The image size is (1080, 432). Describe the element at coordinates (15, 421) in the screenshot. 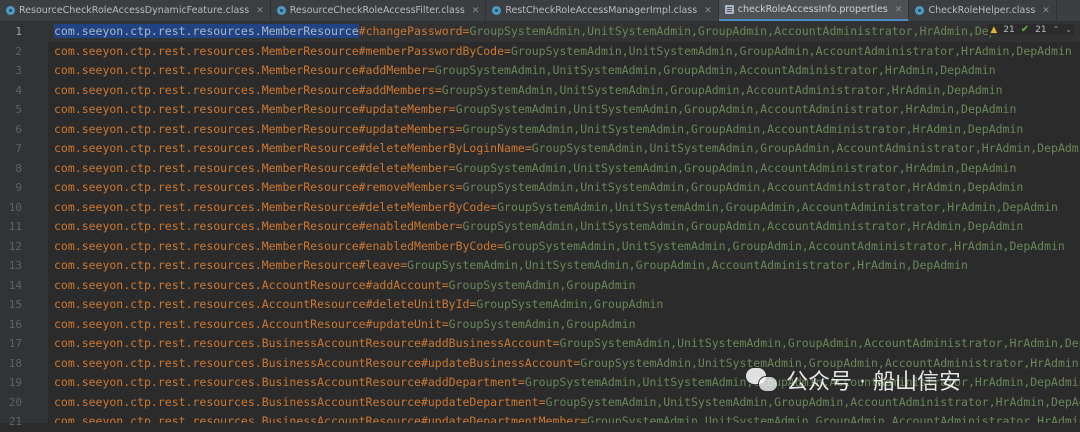

I see `line-number: 21` at that location.